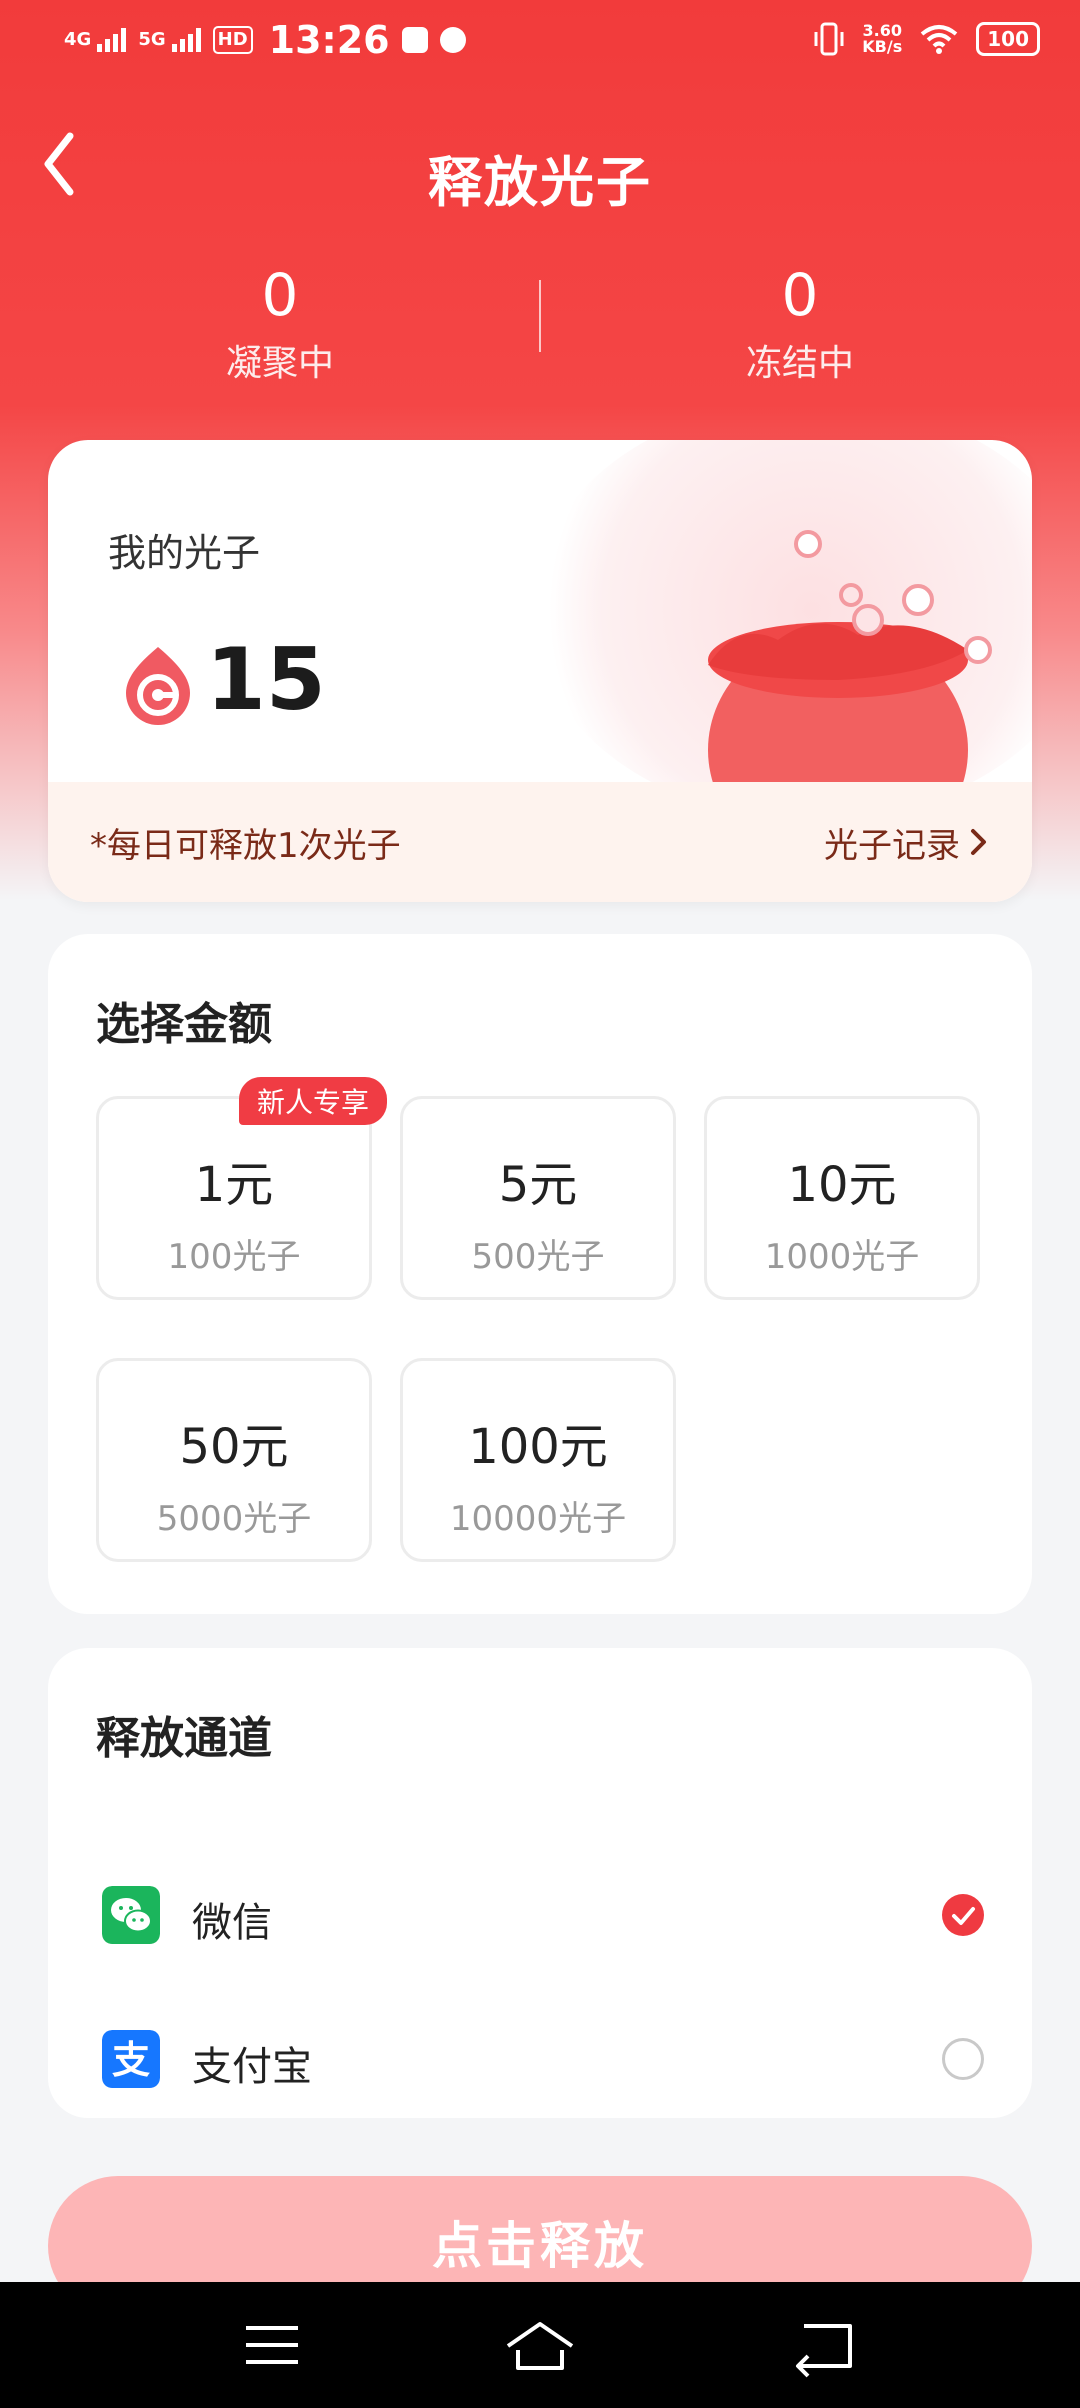 This screenshot has height=2408, width=1080. Describe the element at coordinates (538, 1519) in the screenshot. I see `amount-photons: 10000光子` at that location.